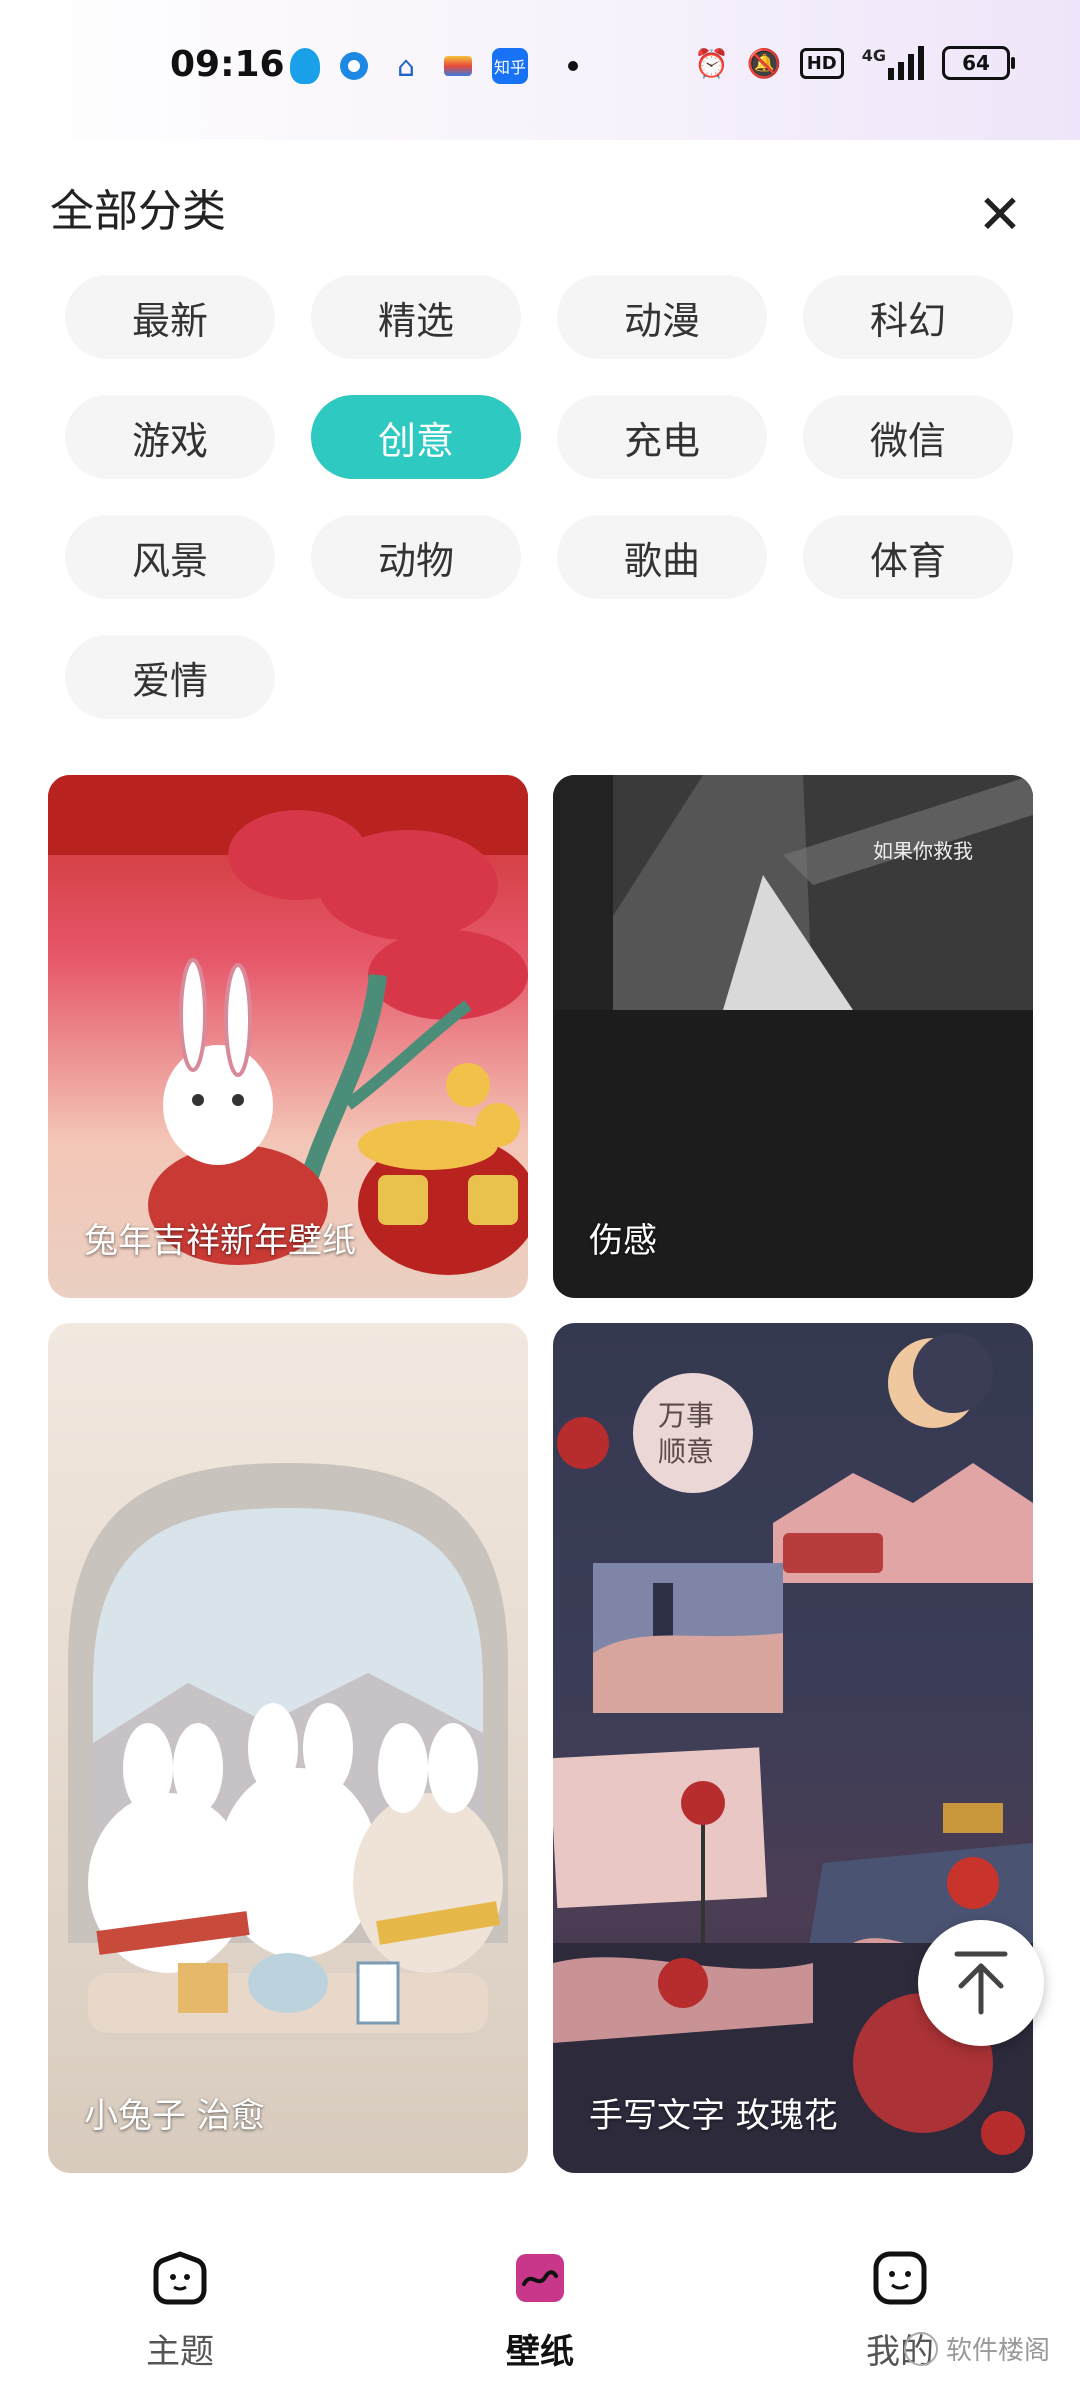  What do you see at coordinates (662, 557) in the screenshot?
I see `category-chip: 歌曲` at bounding box center [662, 557].